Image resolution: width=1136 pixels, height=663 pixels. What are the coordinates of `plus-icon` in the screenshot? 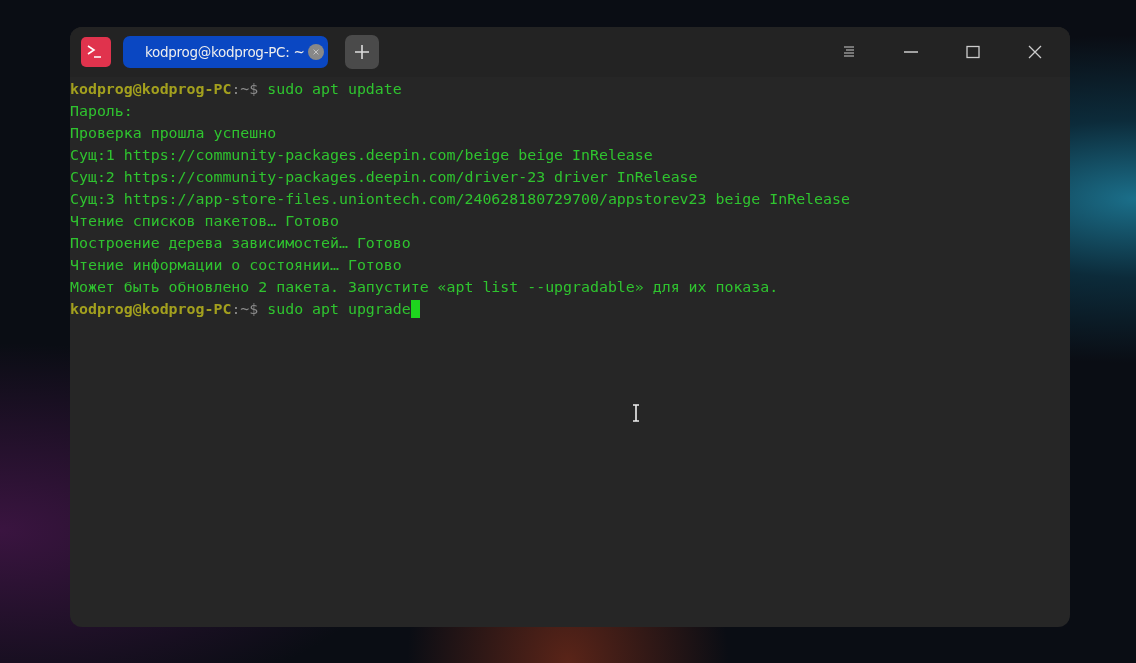 It's located at (362, 52).